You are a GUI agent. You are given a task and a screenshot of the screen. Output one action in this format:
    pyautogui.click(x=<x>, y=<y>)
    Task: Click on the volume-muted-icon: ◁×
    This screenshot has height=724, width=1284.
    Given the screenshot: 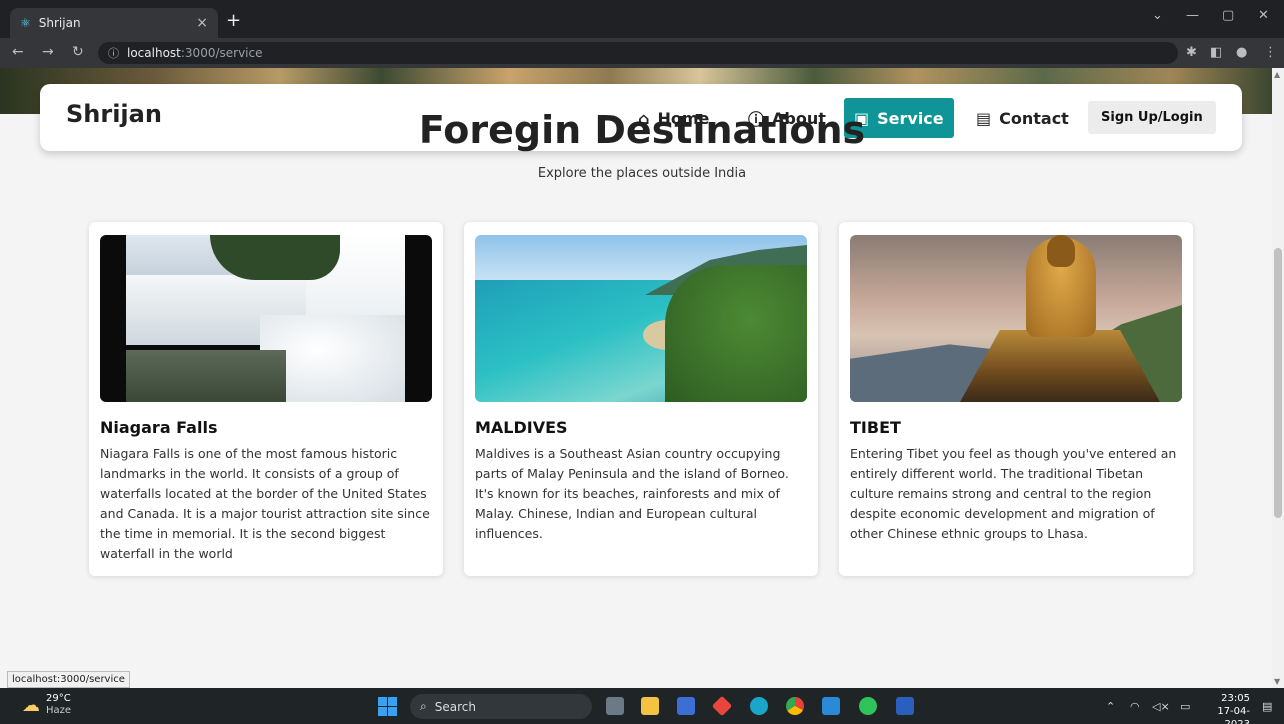 What is the action you would take?
    pyautogui.click(x=1161, y=706)
    